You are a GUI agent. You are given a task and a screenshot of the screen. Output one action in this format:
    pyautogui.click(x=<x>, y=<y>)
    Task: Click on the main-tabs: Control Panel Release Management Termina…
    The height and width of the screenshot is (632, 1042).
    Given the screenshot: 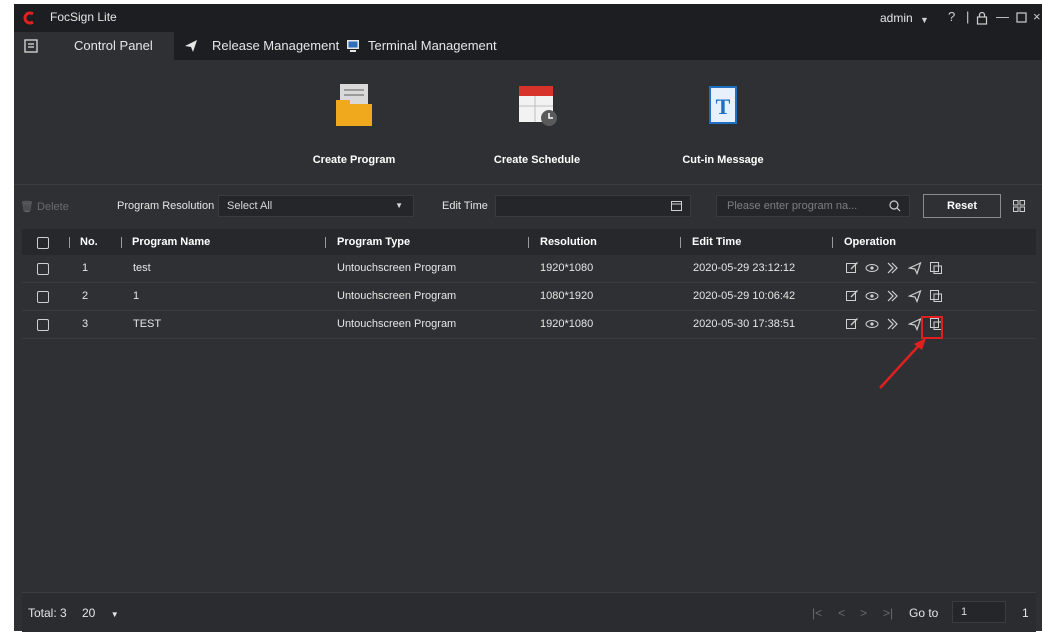 What is the action you would take?
    pyautogui.click(x=528, y=46)
    